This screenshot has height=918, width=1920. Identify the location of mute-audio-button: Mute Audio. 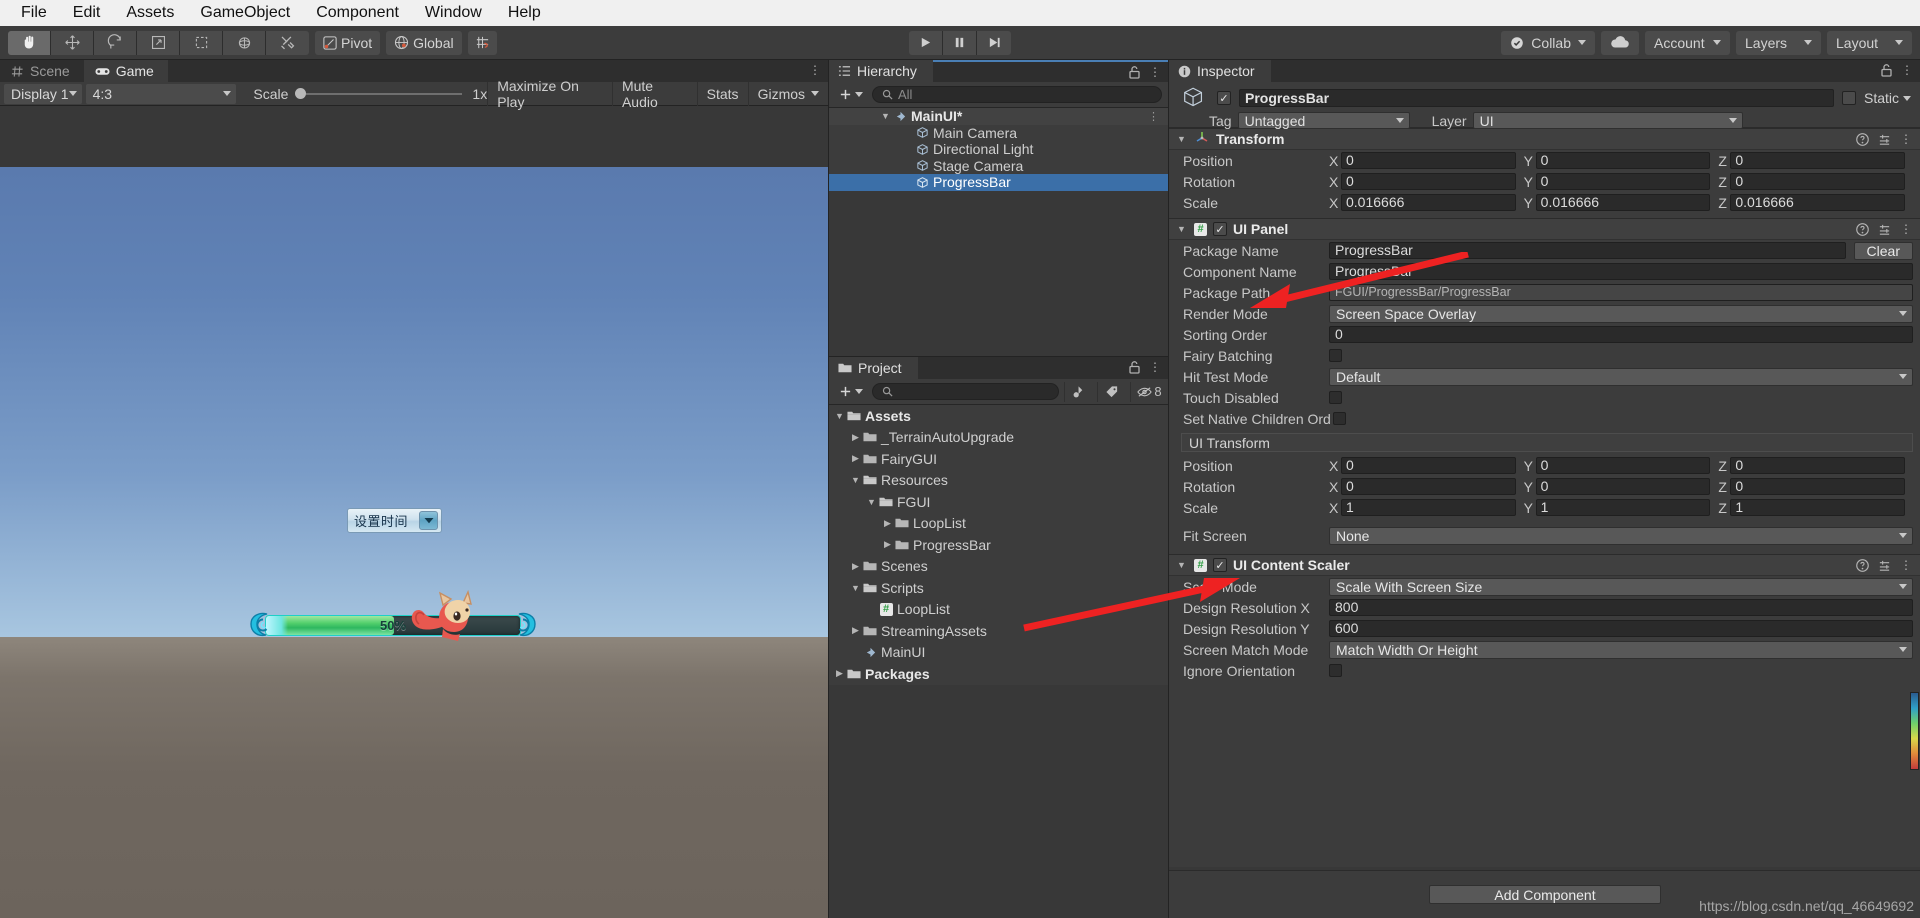
(654, 94).